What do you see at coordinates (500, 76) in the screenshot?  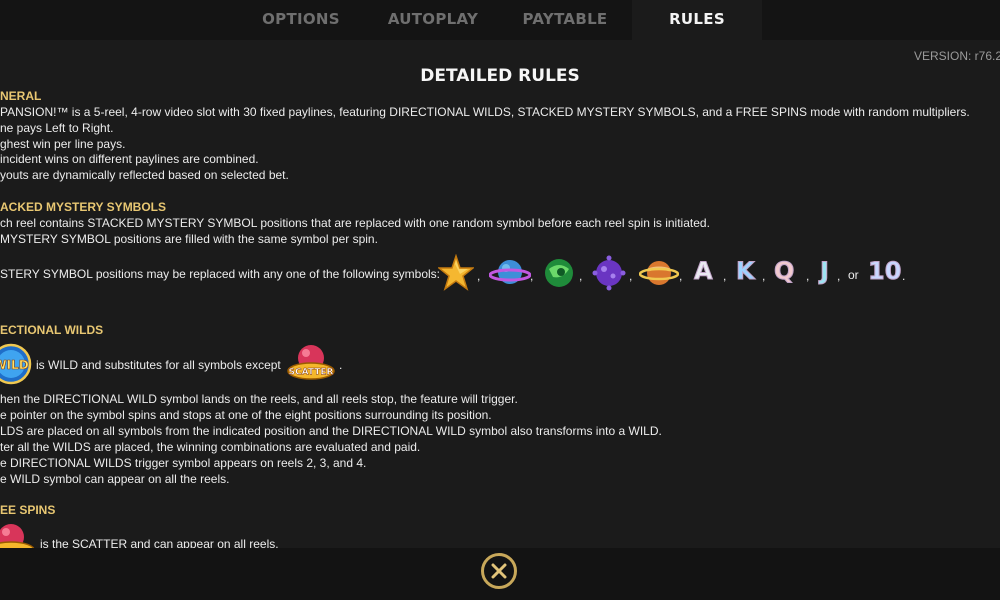 I see `page-title: DETAILED RULES` at bounding box center [500, 76].